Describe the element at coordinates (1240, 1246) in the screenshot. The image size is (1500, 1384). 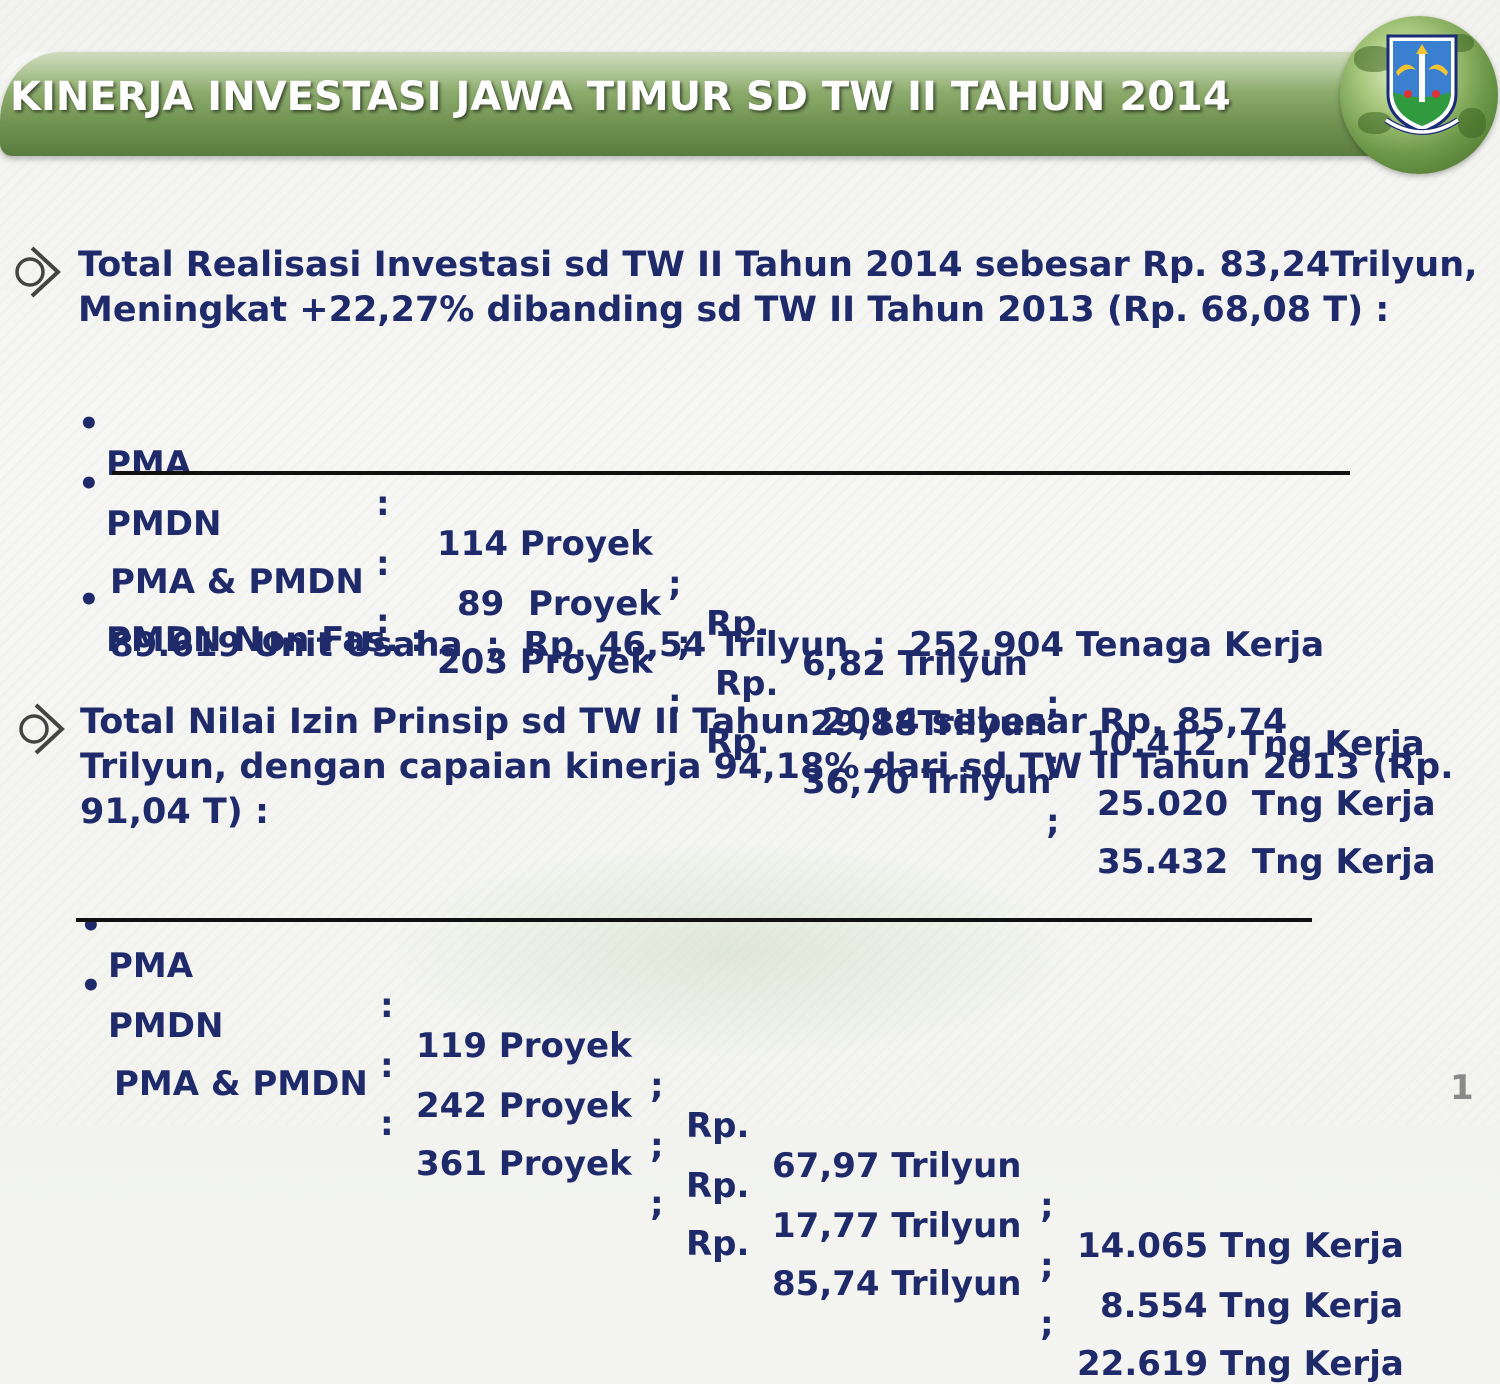
I see `row-tenaga-kerja: 14.065 Tng Kerja` at that location.